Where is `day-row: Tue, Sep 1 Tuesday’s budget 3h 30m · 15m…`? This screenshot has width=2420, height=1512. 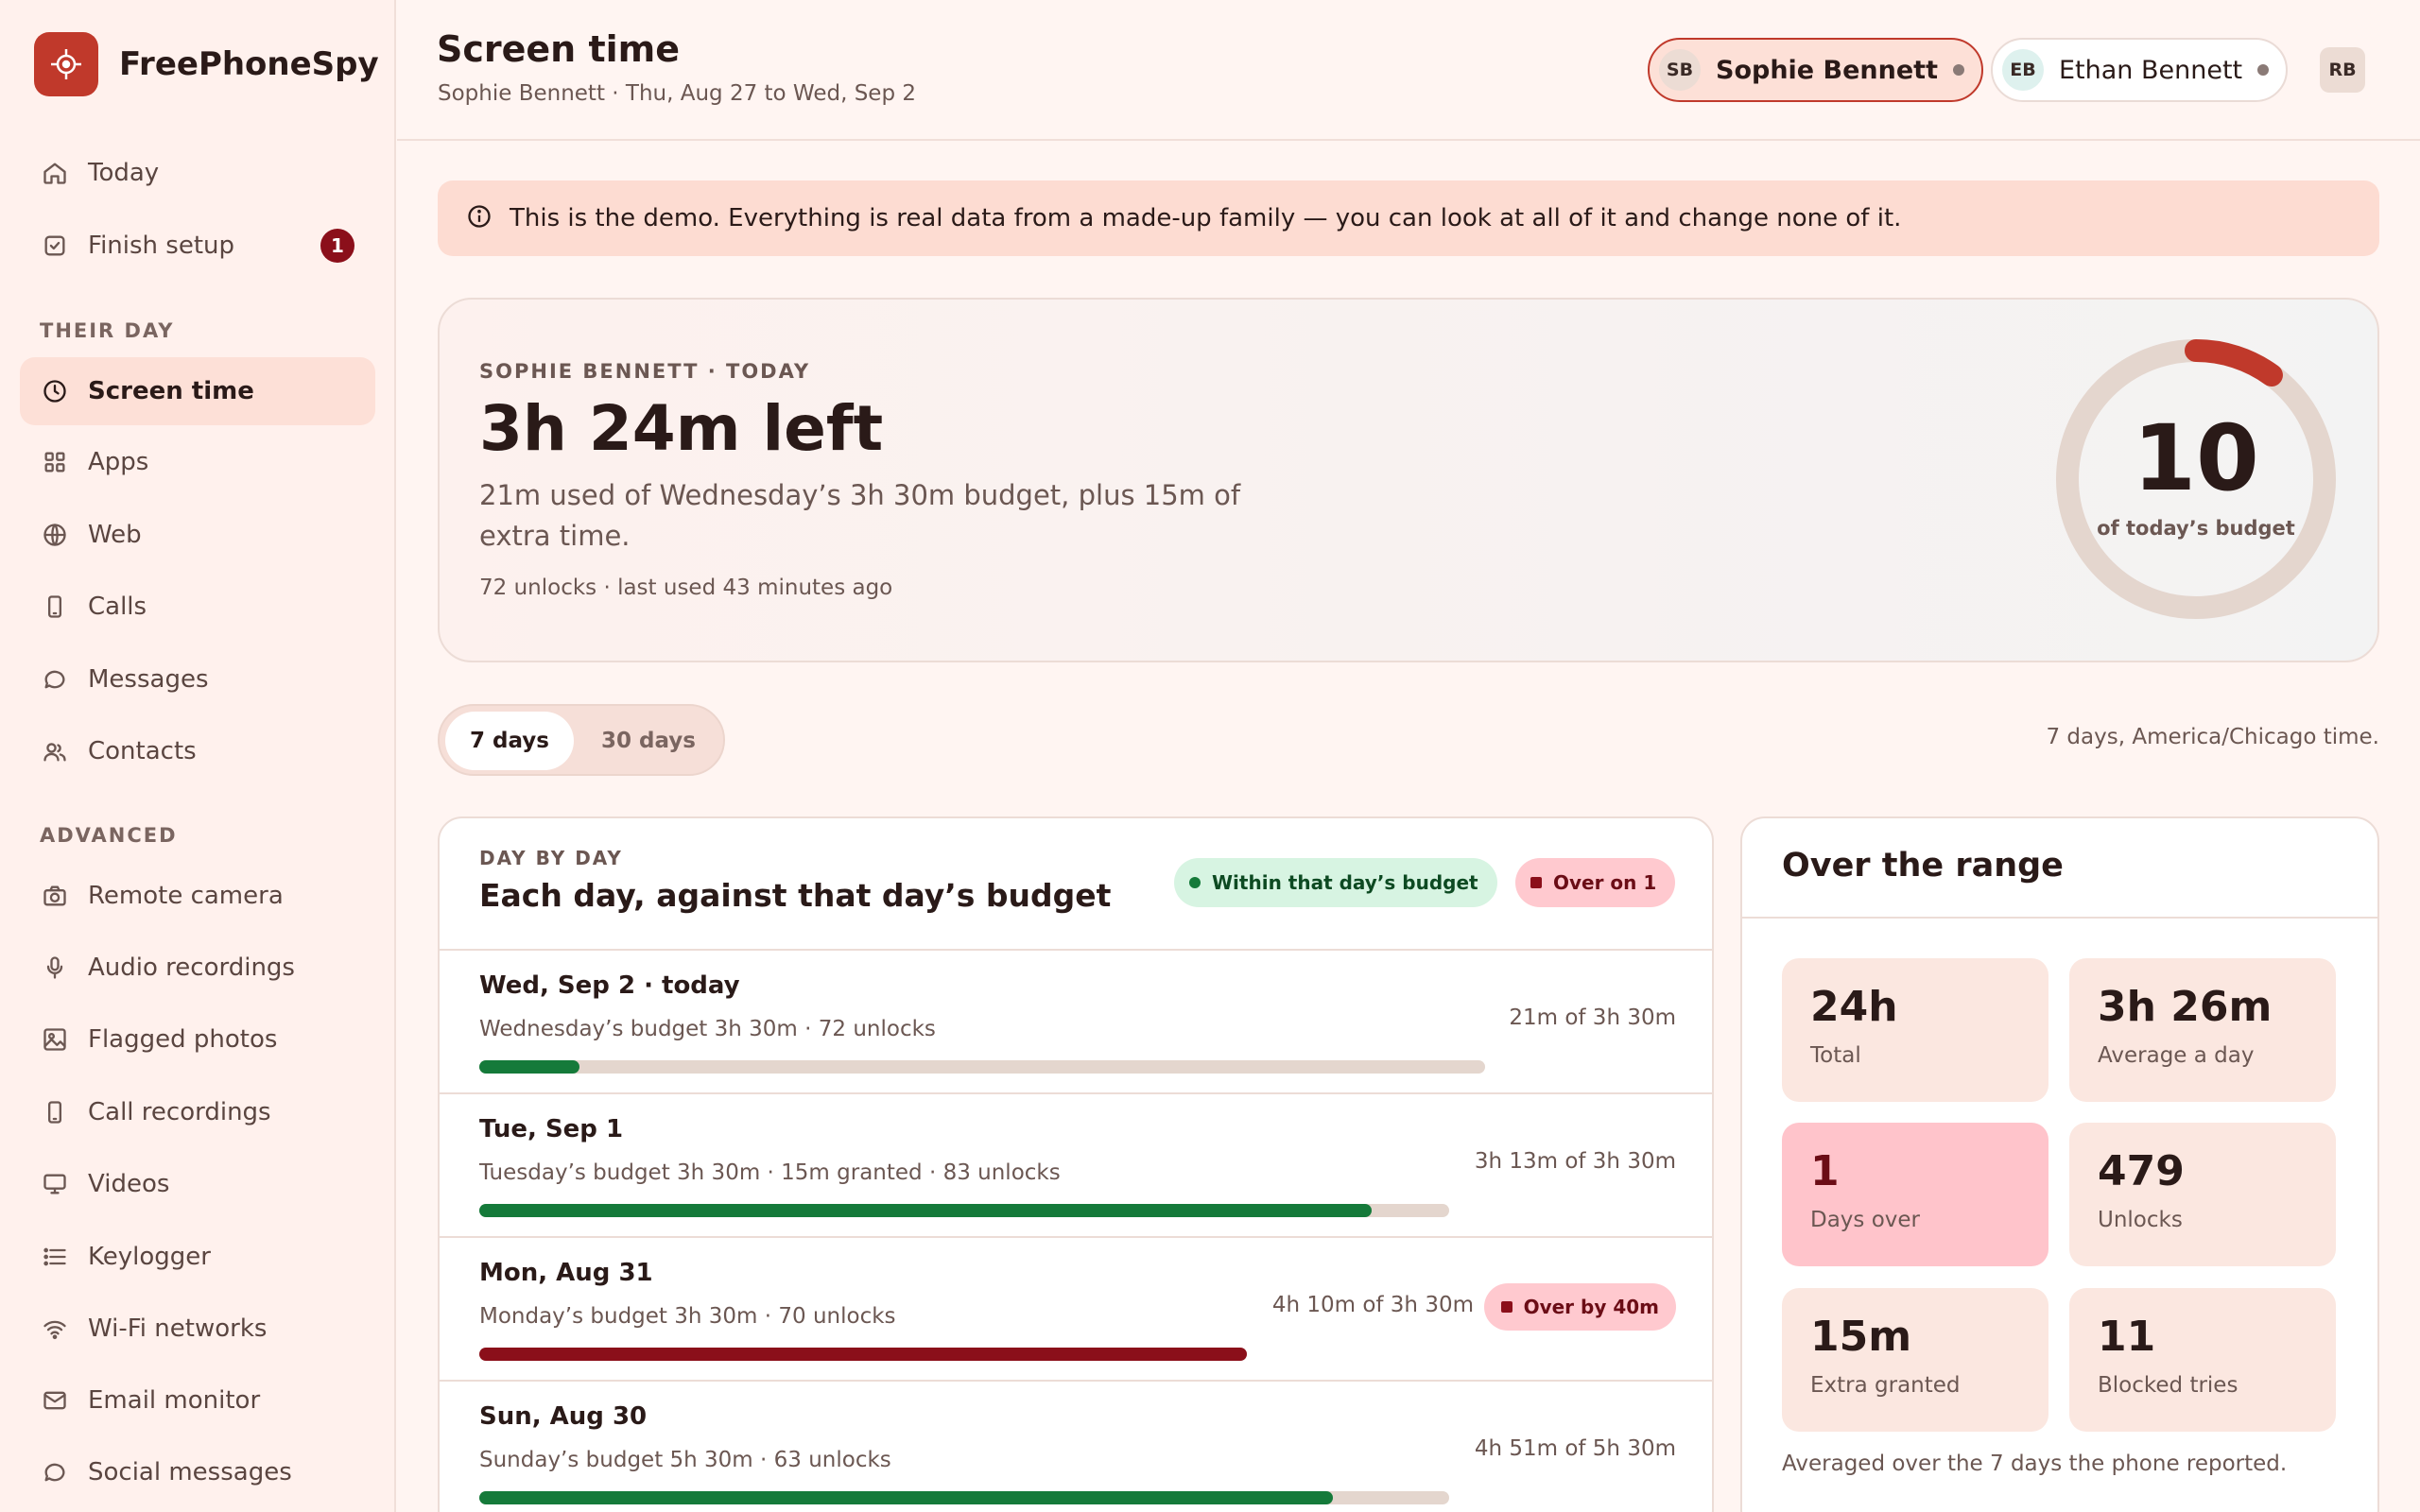 day-row: Tue, Sep 1 Tuesday’s budget 3h 30m · 15m… is located at coordinates (1076, 1165).